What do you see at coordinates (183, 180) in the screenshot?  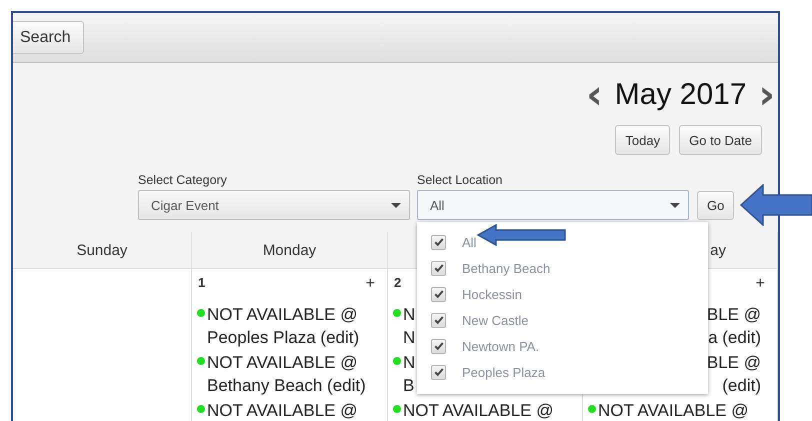 I see `category-label: Select Category` at bounding box center [183, 180].